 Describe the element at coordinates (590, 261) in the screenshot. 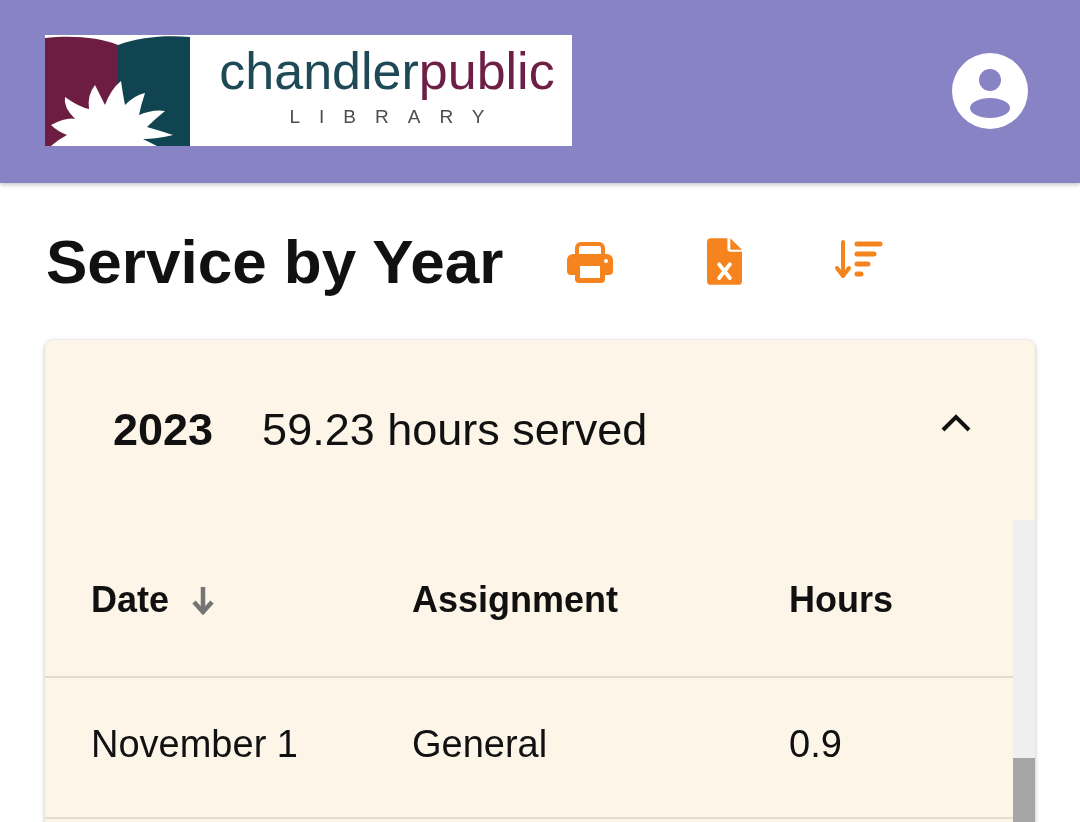

I see `printer-icon` at that location.